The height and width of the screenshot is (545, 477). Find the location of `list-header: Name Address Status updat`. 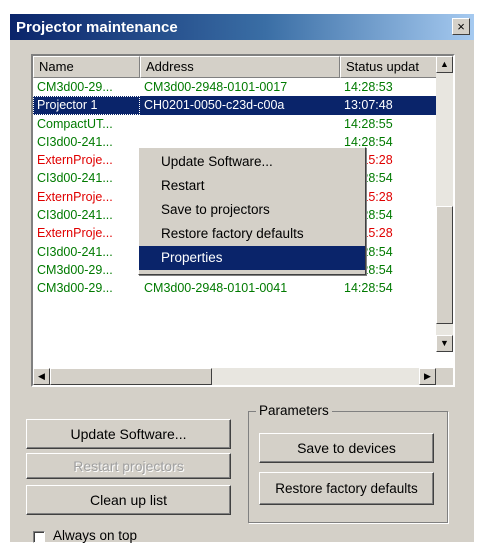

list-header: Name Address Status updat is located at coordinates (235, 67).